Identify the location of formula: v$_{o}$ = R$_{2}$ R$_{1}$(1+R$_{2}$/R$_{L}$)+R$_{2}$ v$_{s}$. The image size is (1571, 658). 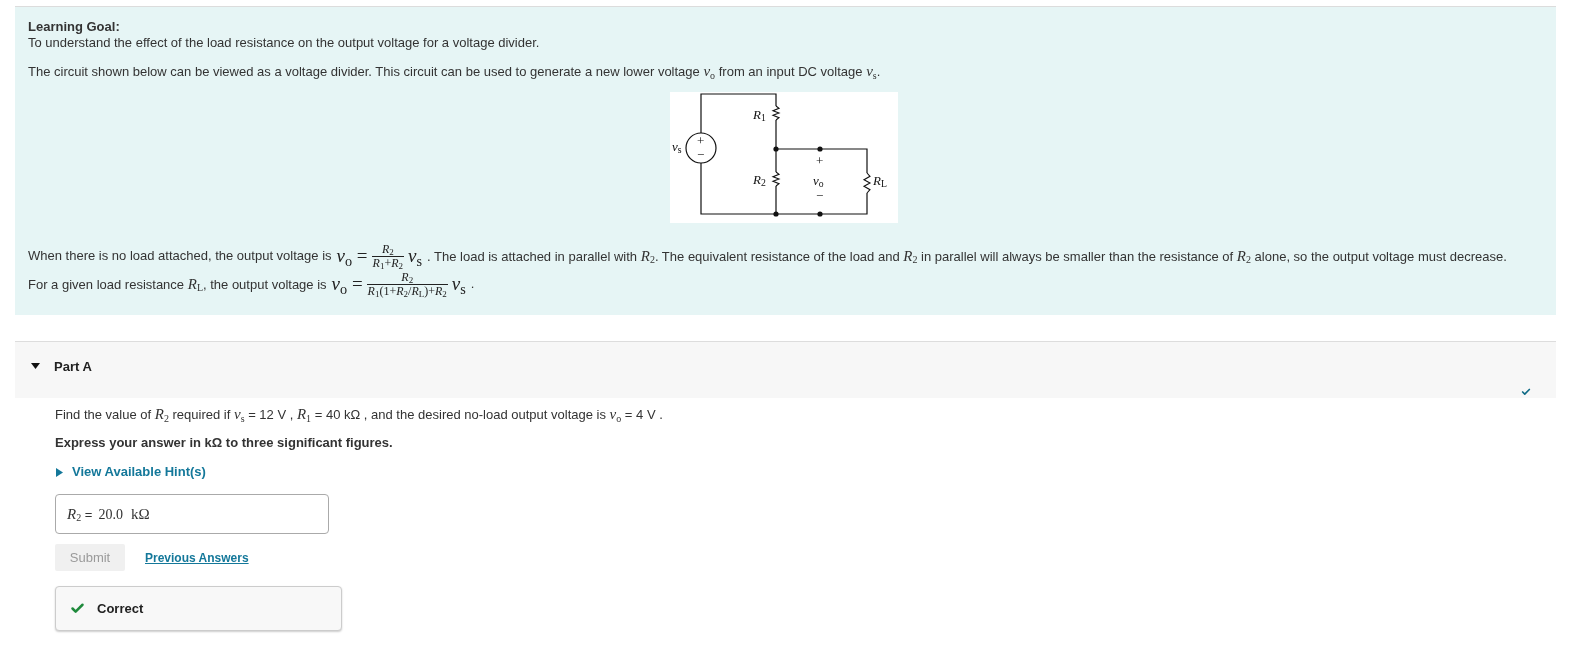
(398, 284).